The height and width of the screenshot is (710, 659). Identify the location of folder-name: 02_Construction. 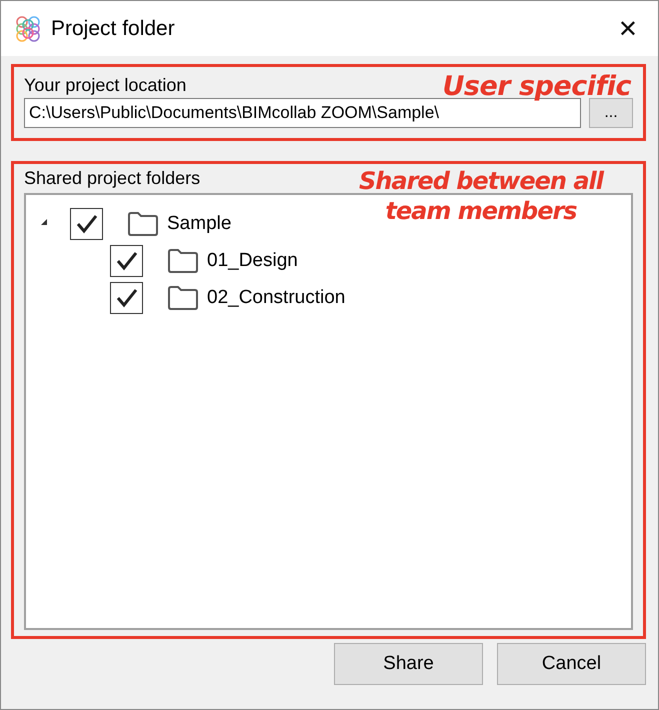
(276, 297).